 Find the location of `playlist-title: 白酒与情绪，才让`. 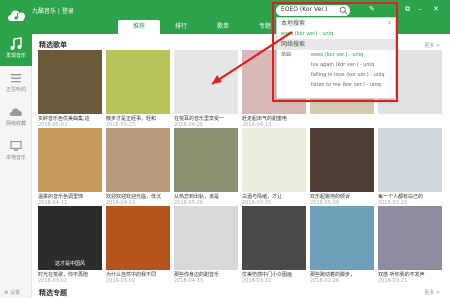

playlist-title: 白酒与情绪，才让 is located at coordinates (274, 196).